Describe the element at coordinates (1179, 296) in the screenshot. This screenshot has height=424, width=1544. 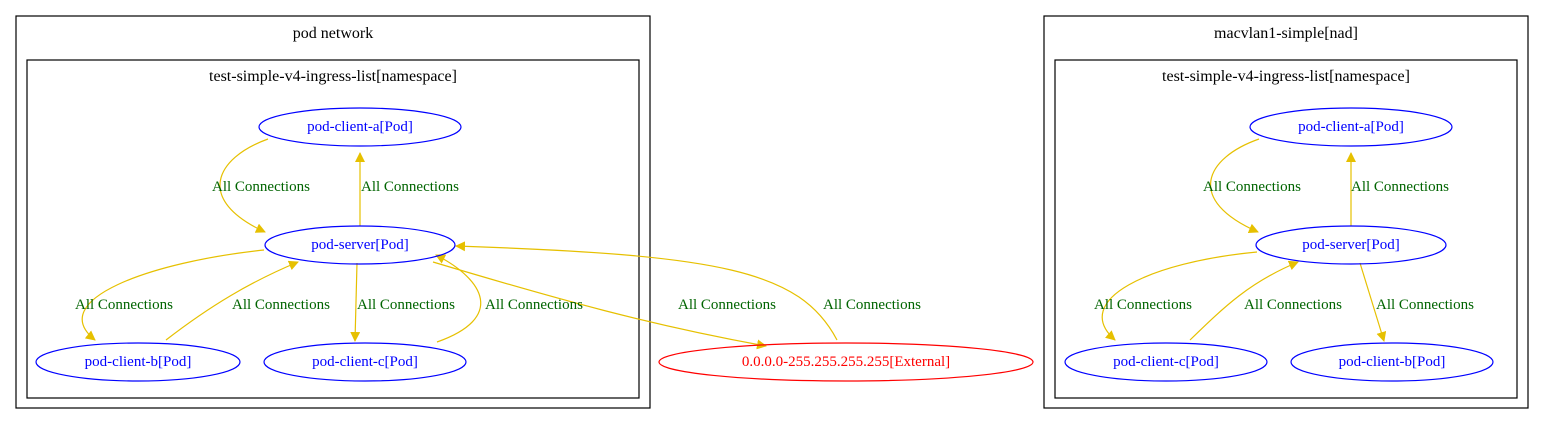
I see `edge-right-server-to-client-c` at that location.